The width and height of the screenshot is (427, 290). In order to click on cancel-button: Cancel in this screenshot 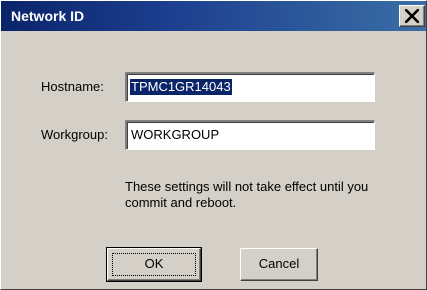, I will do `click(279, 264)`.